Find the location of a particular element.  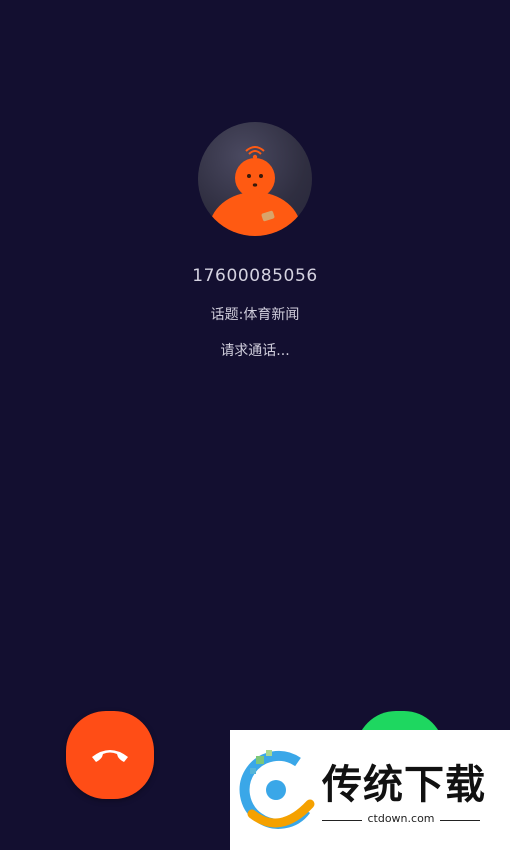

hang-up-phone-icon is located at coordinates (110, 756).